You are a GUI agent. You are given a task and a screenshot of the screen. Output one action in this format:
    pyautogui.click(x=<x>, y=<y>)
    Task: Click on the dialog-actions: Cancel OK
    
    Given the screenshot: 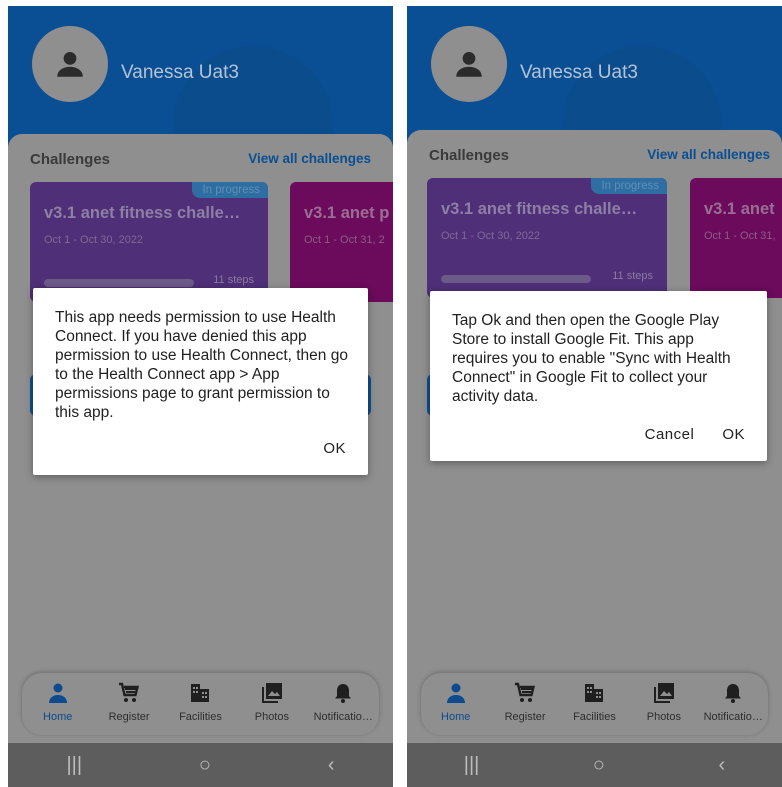 What is the action you would take?
    pyautogui.click(x=695, y=434)
    